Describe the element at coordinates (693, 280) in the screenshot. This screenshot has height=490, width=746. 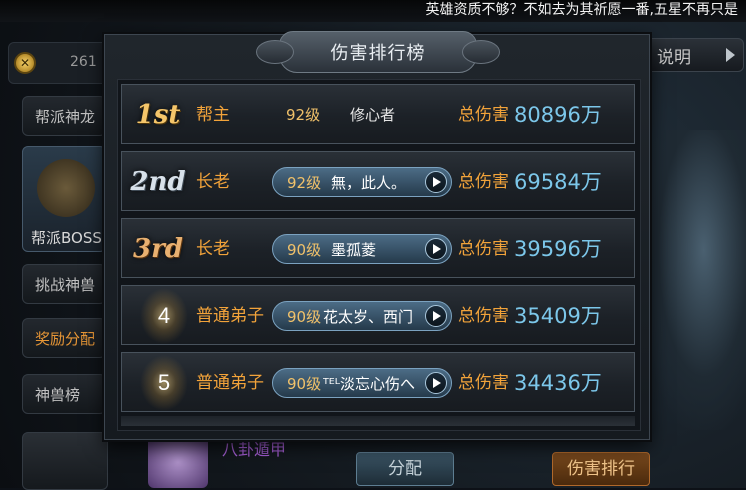
I see `dragon-artwork` at that location.